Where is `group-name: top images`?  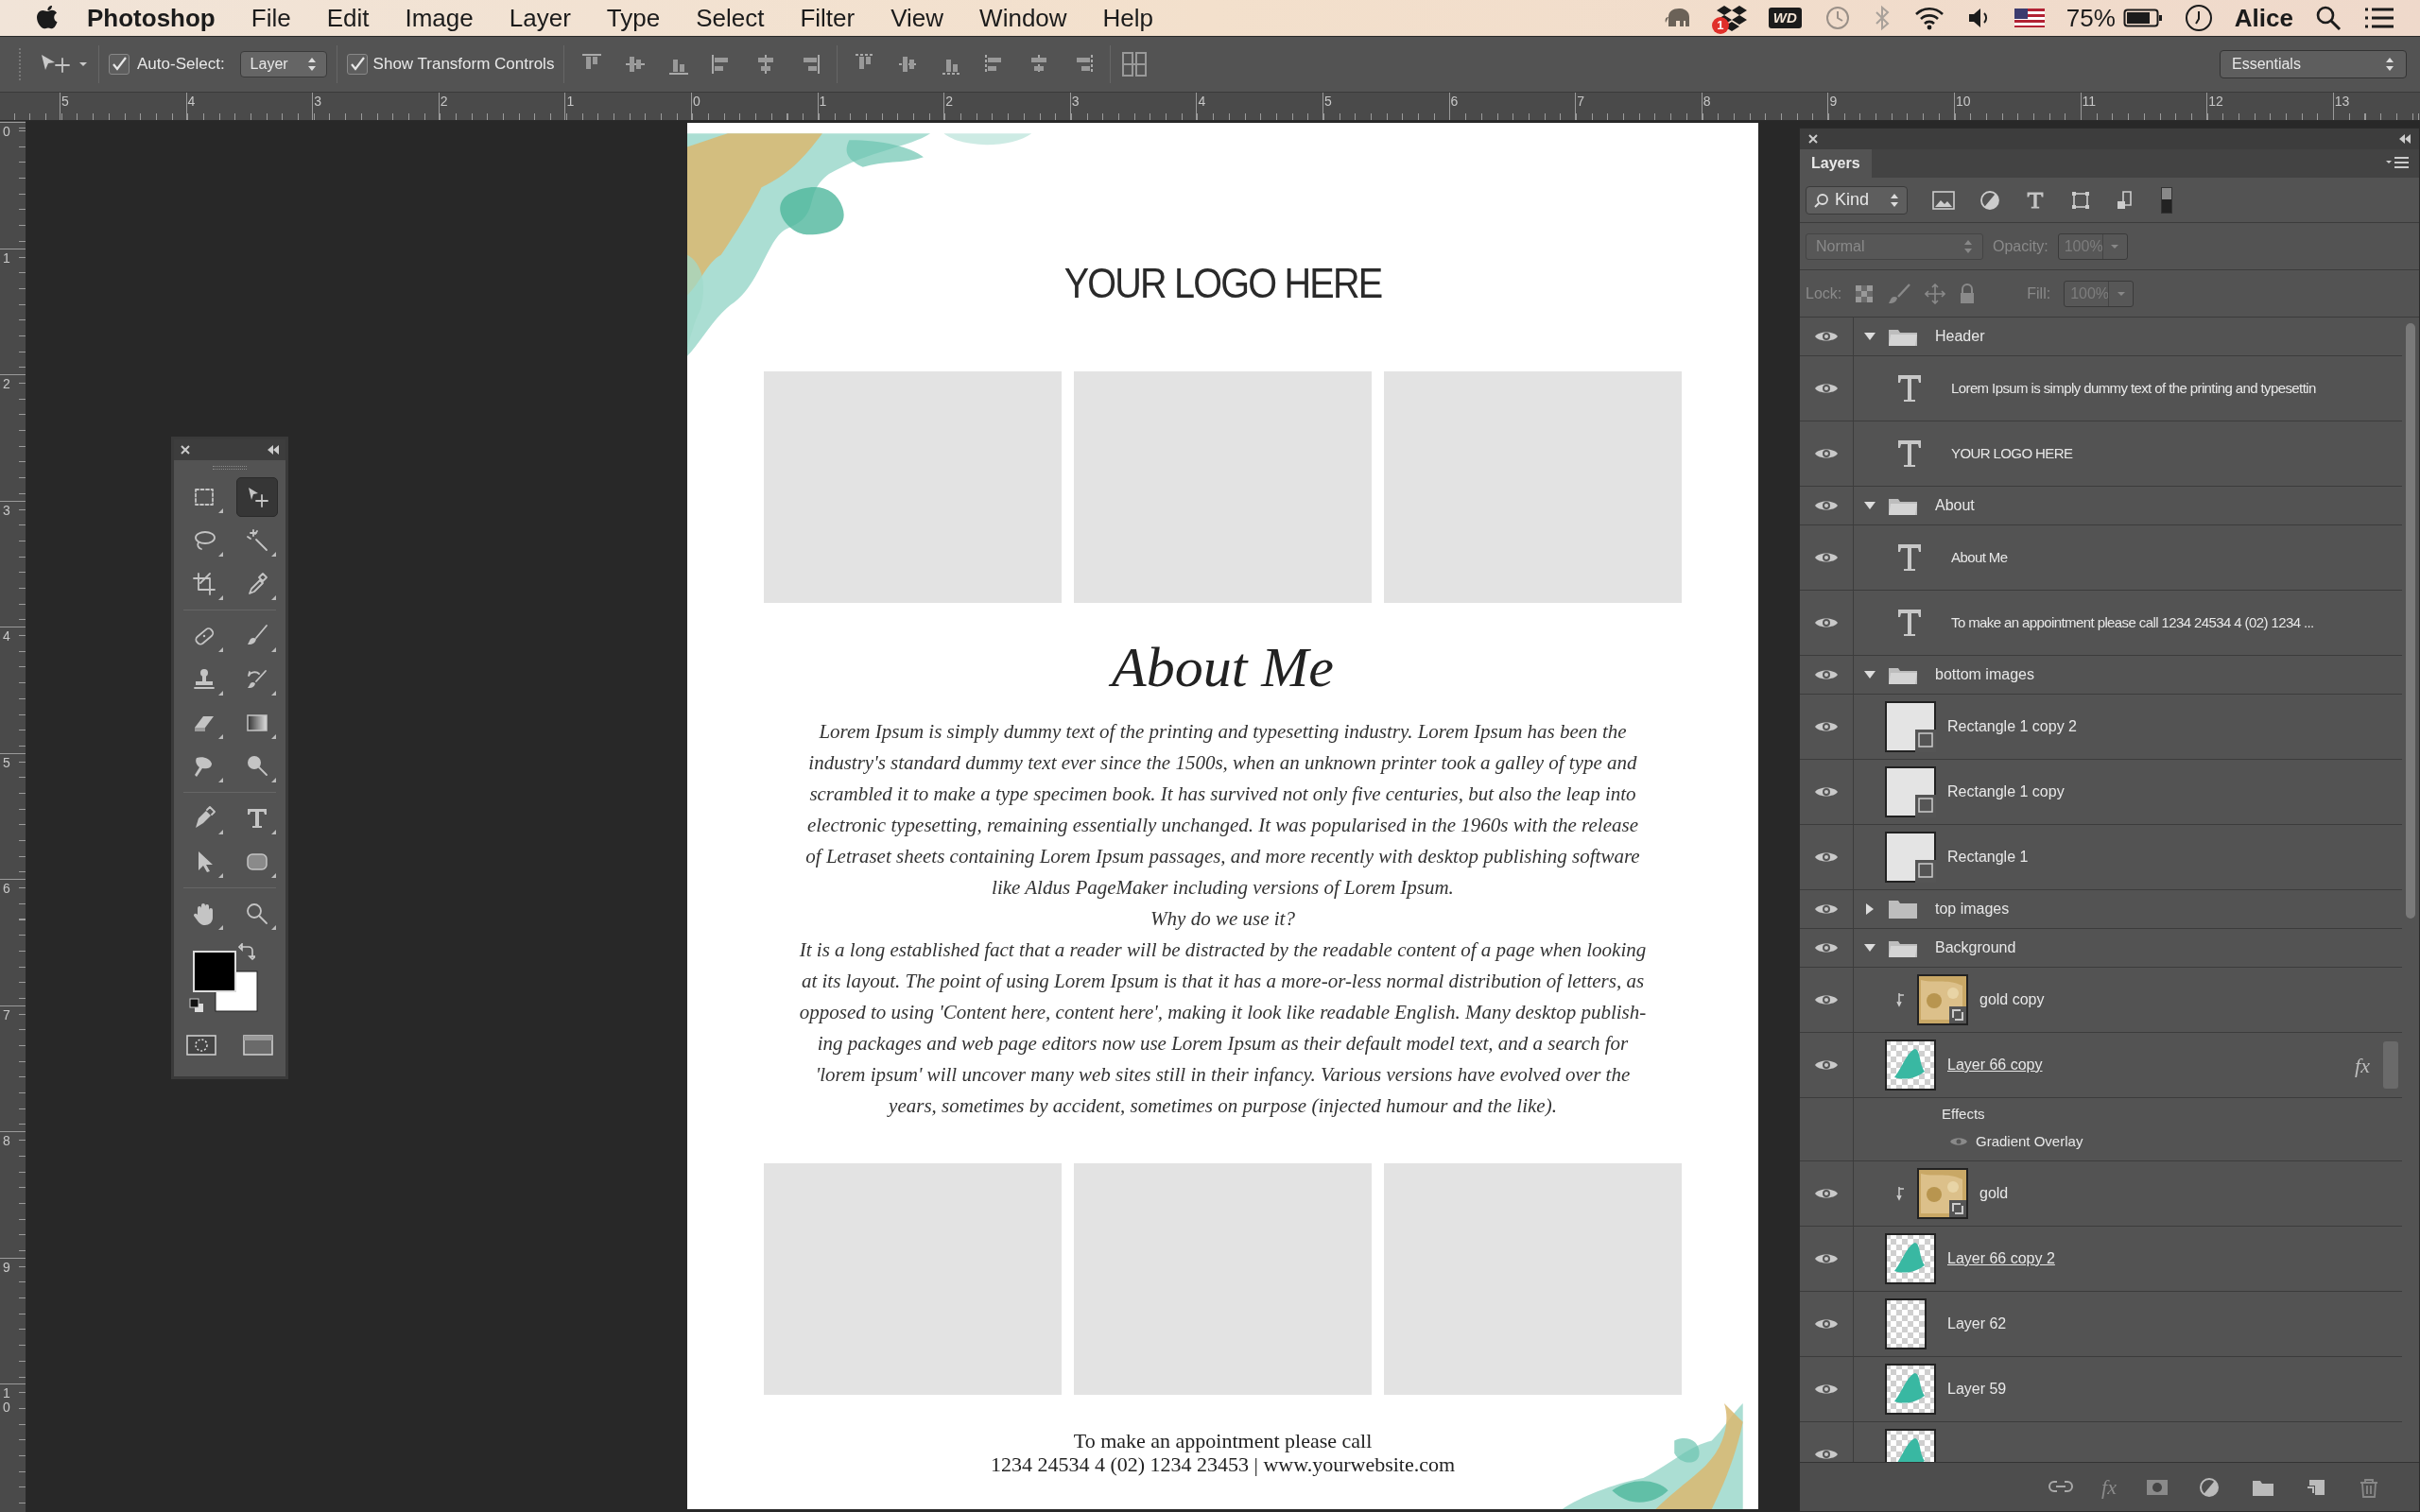 group-name: top images is located at coordinates (1972, 909).